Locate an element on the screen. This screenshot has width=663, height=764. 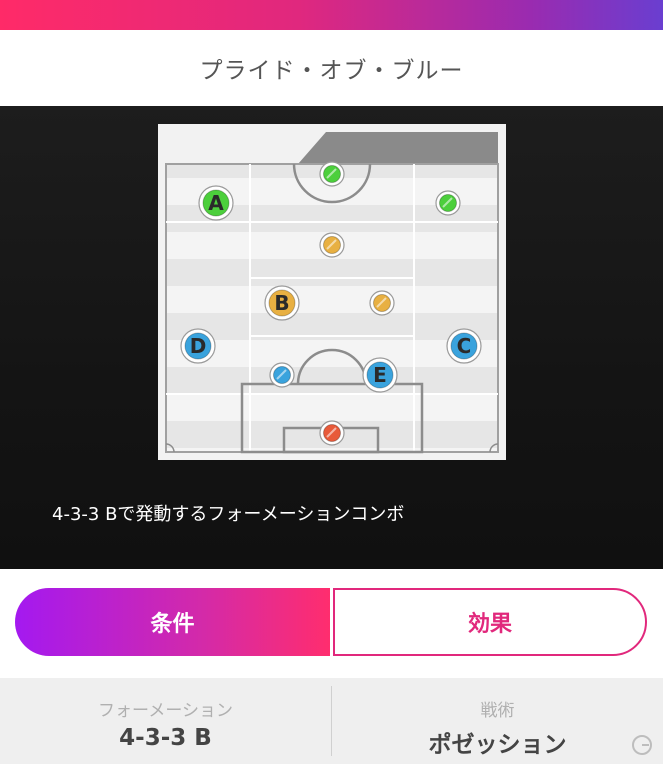
formation-label: フォーメーション is located at coordinates (165, 711).